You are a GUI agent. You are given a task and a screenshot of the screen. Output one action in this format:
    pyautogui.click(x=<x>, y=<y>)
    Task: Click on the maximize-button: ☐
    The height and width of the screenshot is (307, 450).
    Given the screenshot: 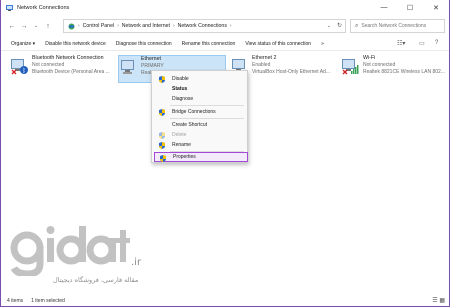 What is the action you would take?
    pyautogui.click(x=410, y=7)
    